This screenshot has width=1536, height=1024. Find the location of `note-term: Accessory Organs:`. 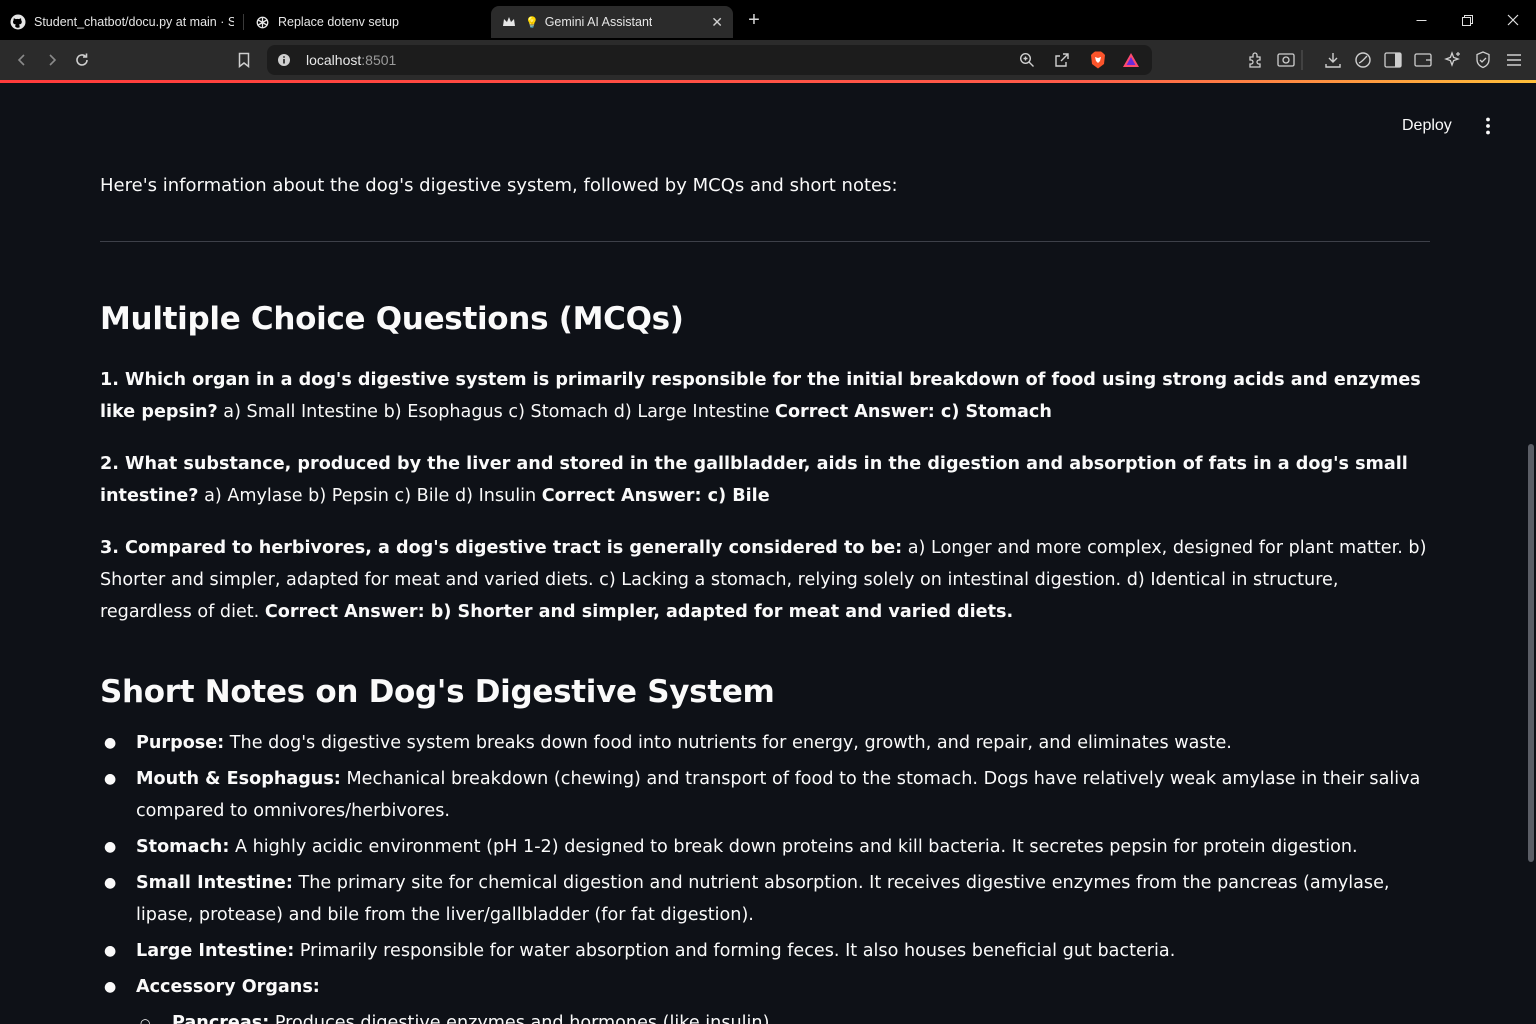

note-term: Accessory Organs: is located at coordinates (228, 987).